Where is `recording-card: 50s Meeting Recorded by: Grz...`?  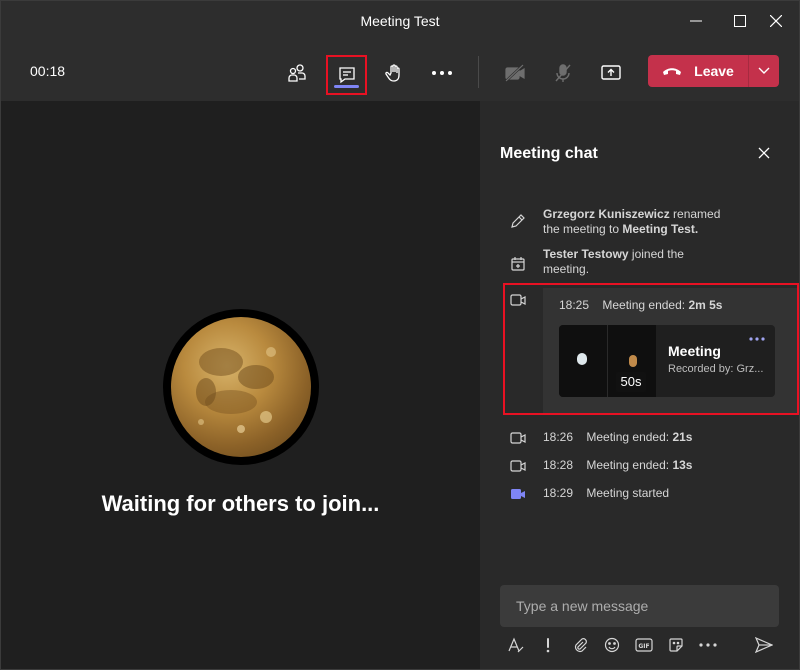 recording-card: 50s Meeting Recorded by: Grz... is located at coordinates (667, 361).